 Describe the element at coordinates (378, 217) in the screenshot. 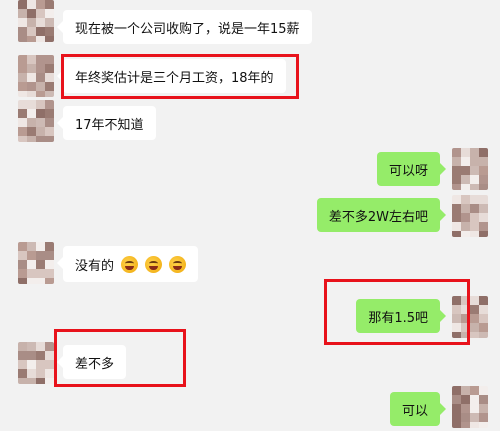

I see `message-text: 差不多2W左右吧` at that location.